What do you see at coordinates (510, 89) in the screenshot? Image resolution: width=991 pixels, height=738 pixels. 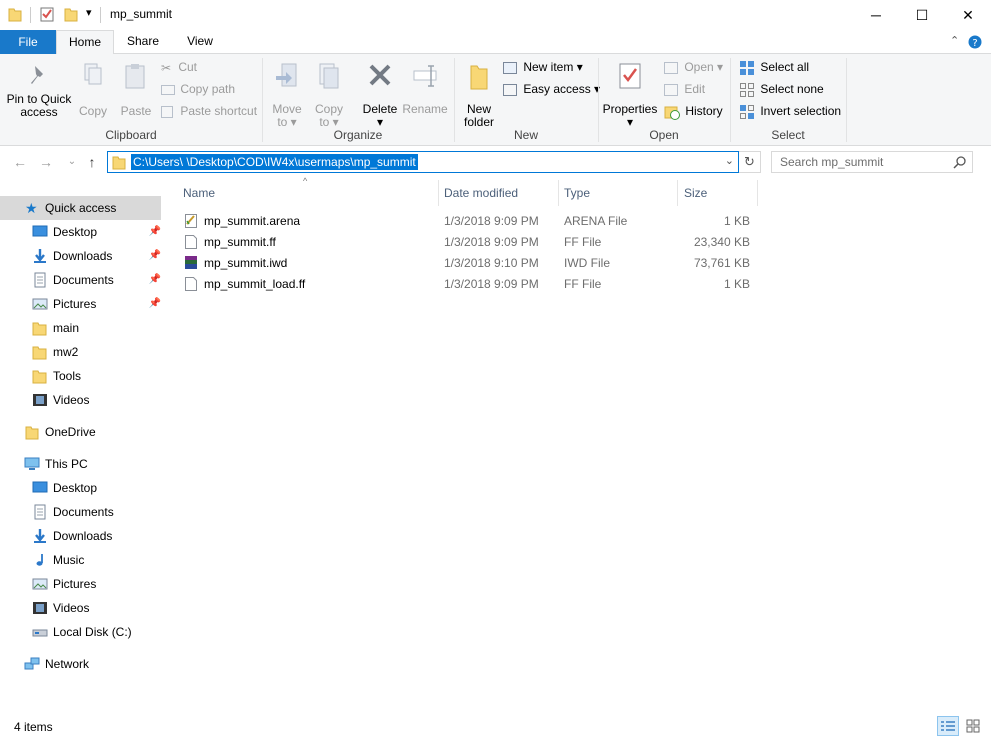 I see `easy-access-icon` at bounding box center [510, 89].